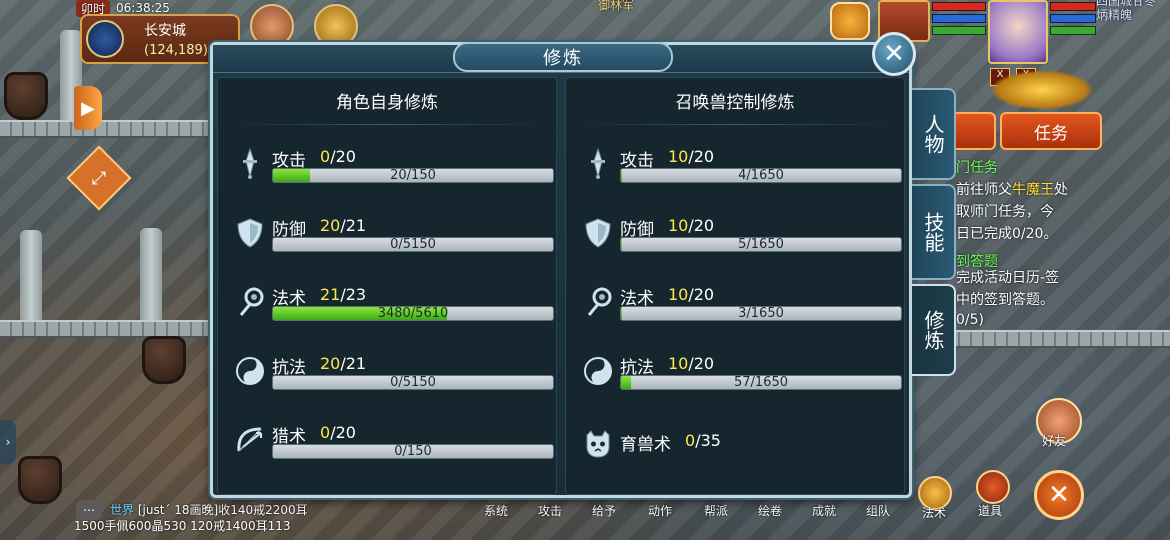 This screenshot has height=540, width=1170. I want to click on pet-portrait-icon, so click(850, 21).